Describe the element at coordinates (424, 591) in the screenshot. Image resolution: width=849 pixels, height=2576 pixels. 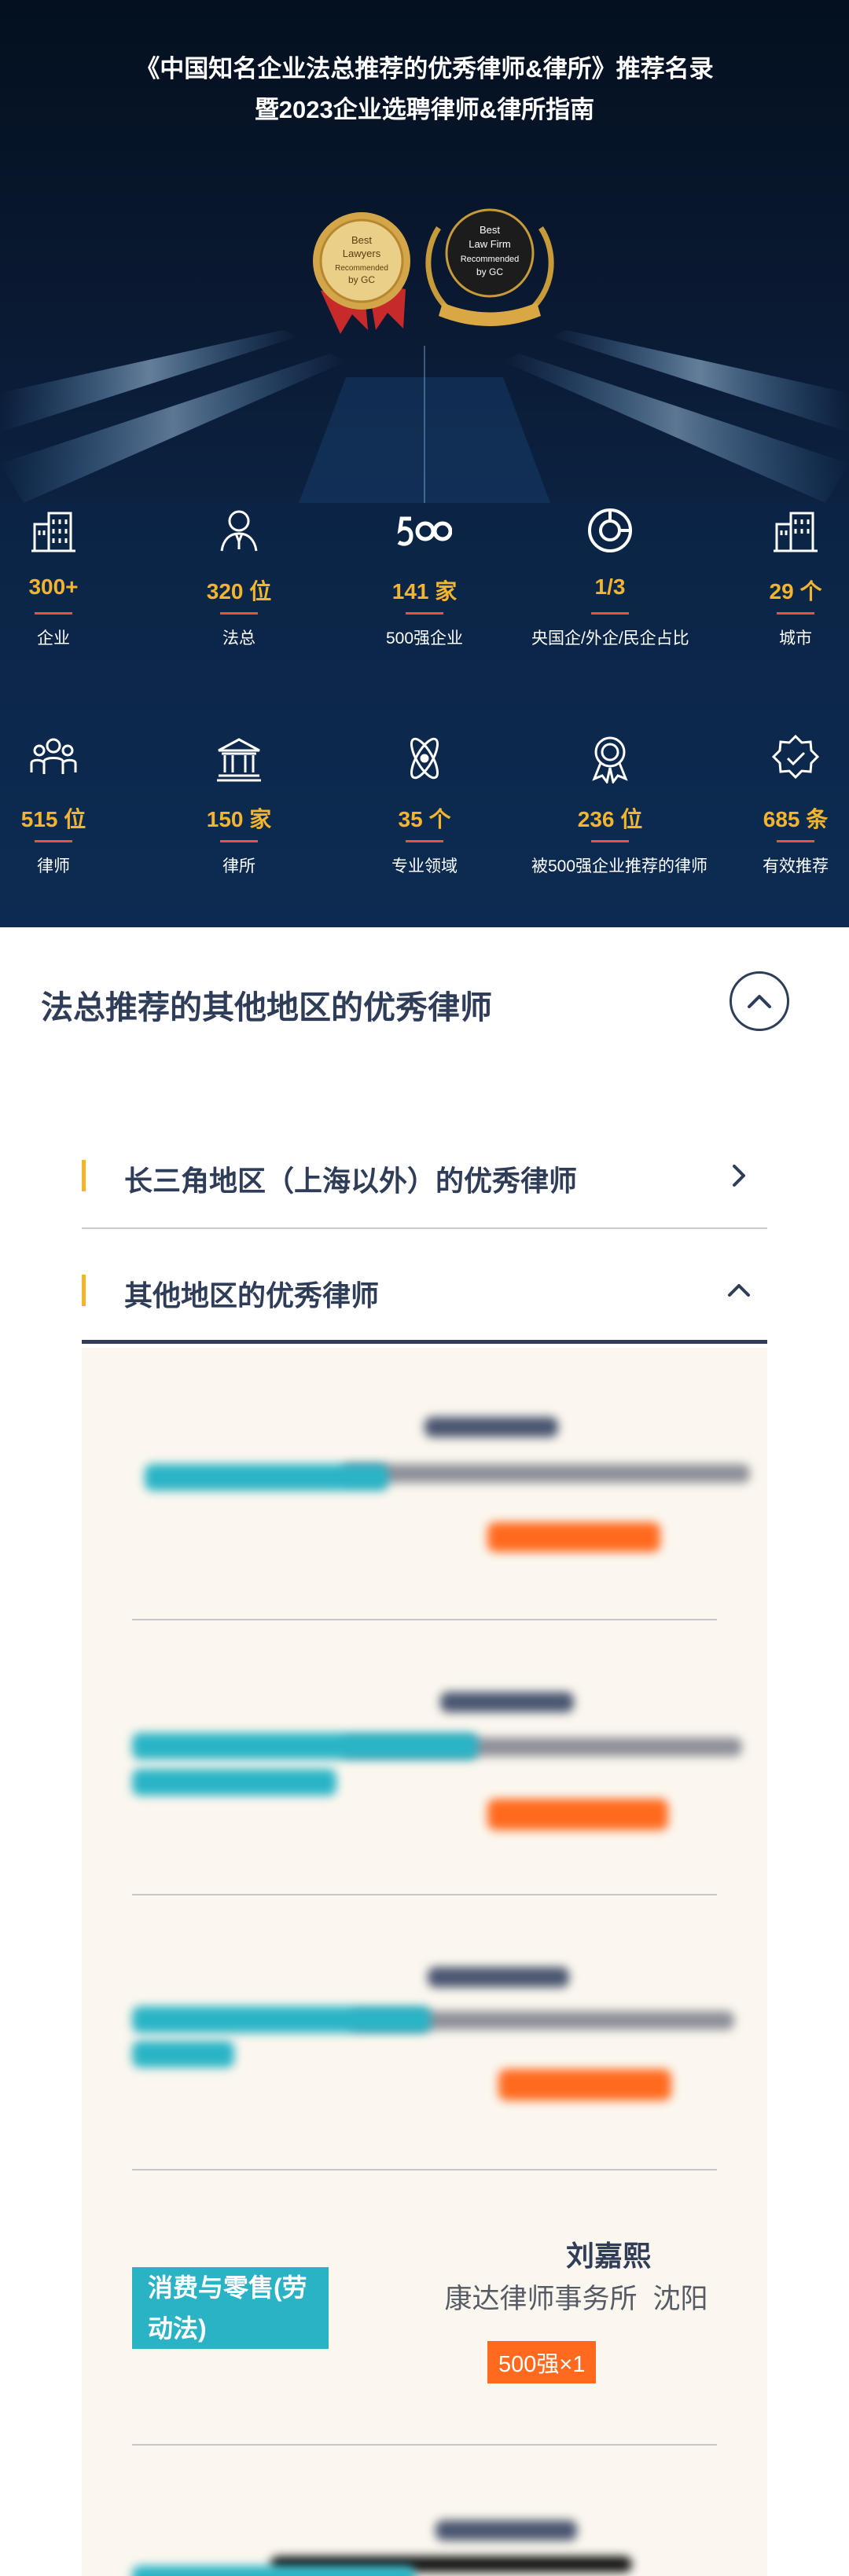
I see `stat-value: 141 家` at that location.